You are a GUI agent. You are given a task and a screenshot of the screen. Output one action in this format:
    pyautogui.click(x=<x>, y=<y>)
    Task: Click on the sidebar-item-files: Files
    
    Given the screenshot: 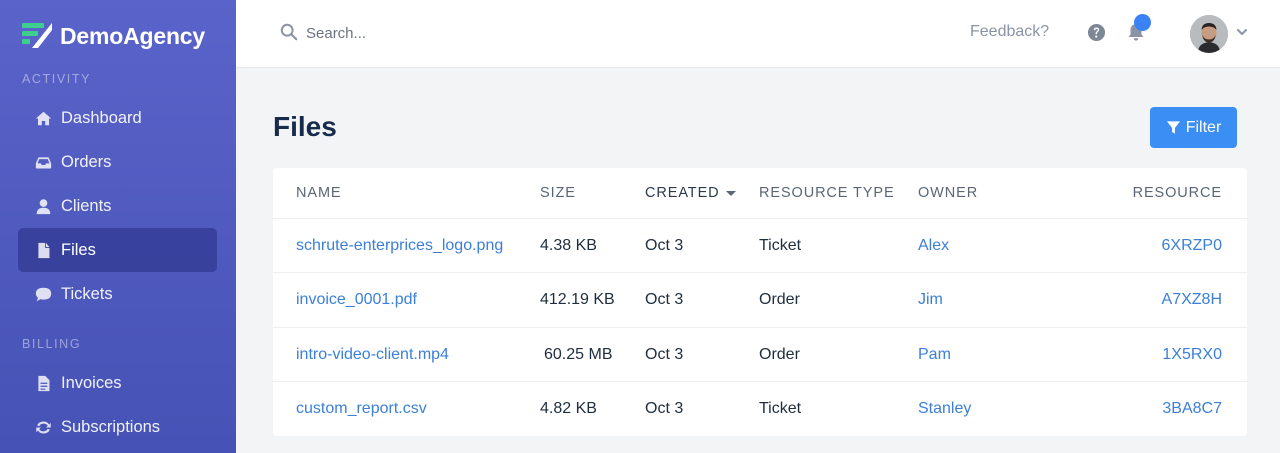 What is the action you would take?
    pyautogui.click(x=117, y=250)
    